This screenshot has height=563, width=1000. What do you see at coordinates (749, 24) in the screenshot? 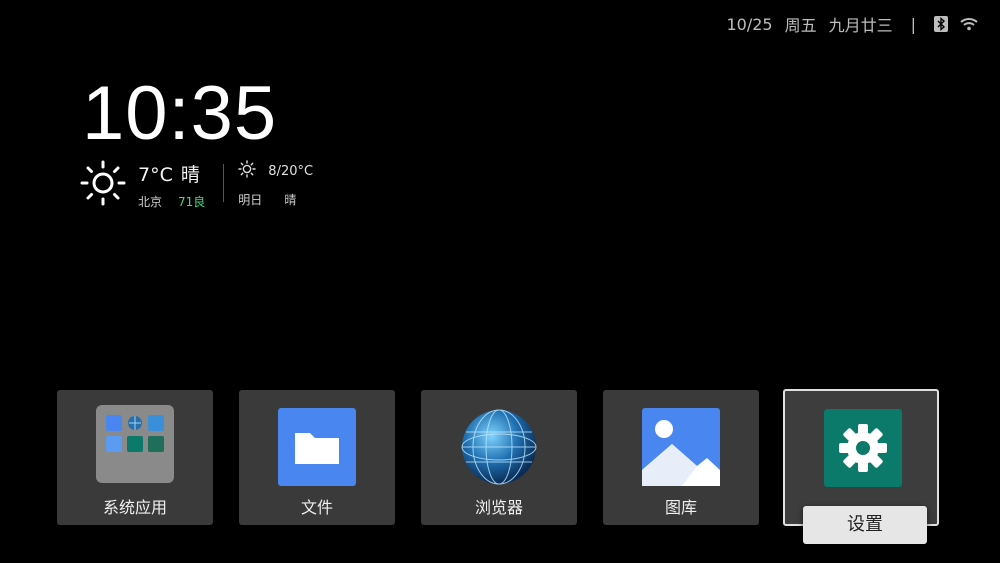
I see `status-date: 10/25` at bounding box center [749, 24].